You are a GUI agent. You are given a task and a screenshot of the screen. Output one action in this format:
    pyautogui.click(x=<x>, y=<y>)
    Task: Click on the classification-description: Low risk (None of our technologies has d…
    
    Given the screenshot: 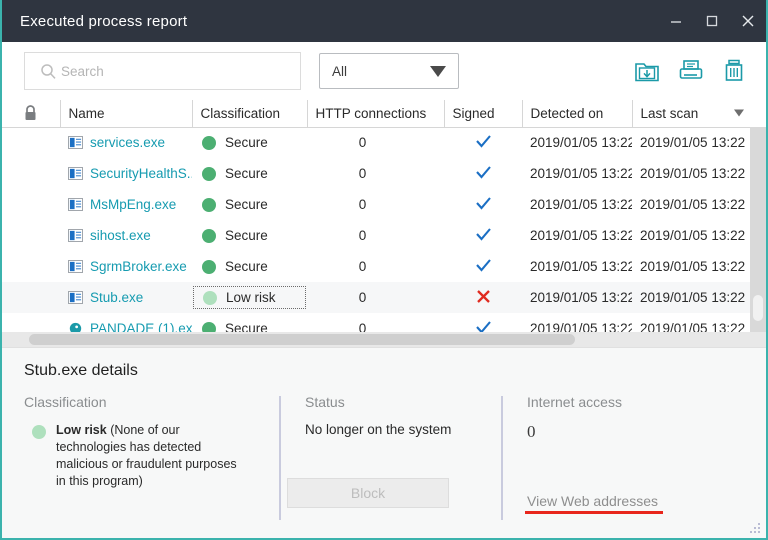 What is the action you would take?
    pyautogui.click(x=149, y=456)
    